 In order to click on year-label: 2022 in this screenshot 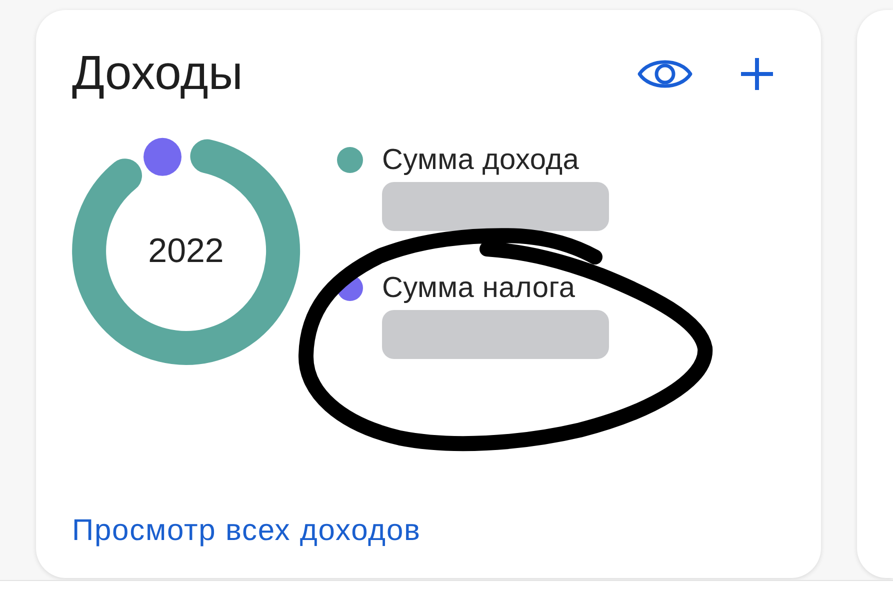, I will do `click(186, 251)`.